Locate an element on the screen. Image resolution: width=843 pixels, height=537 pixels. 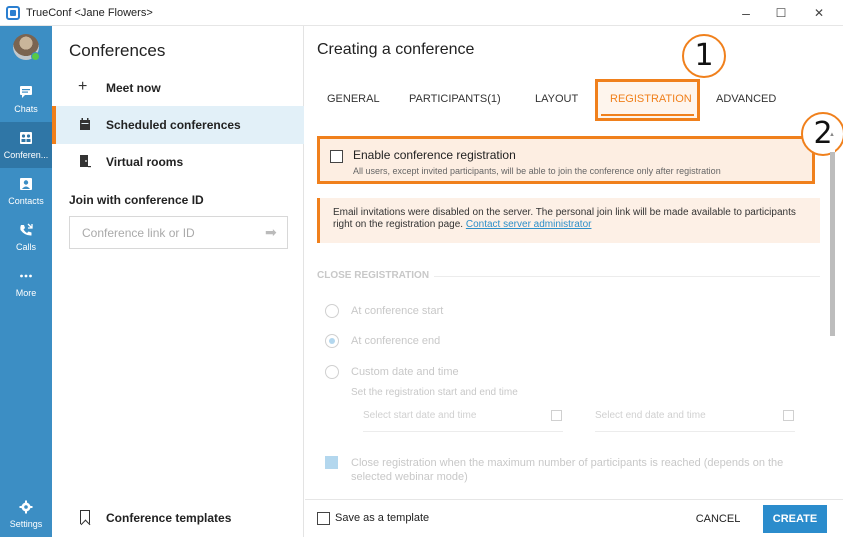
minimize-button: – is located at coordinates (746, 13).